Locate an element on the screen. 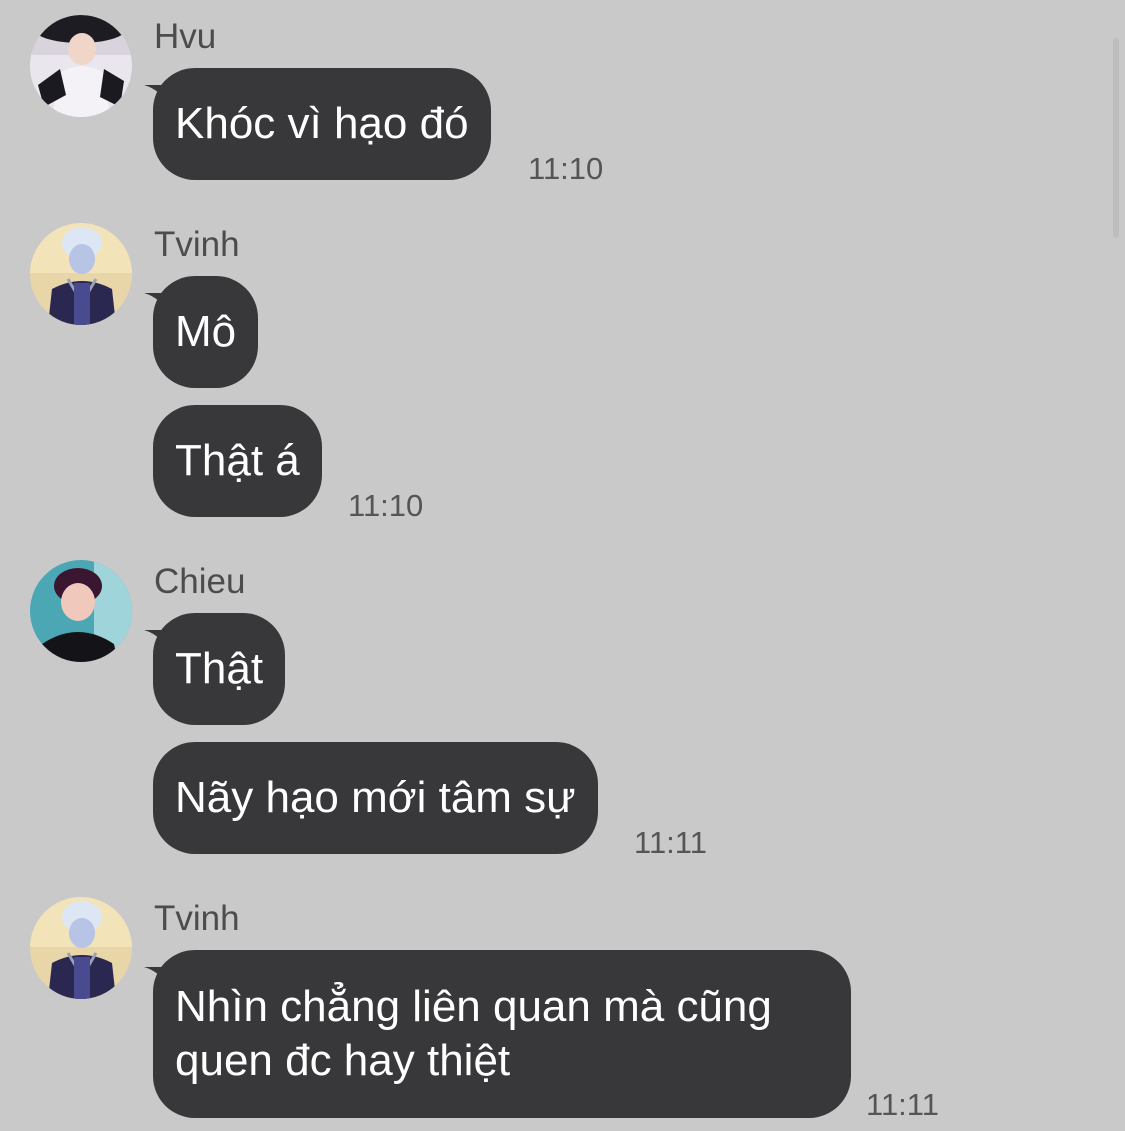 The width and height of the screenshot is (1125, 1131). sender-name: Hvu is located at coordinates (185, 36).